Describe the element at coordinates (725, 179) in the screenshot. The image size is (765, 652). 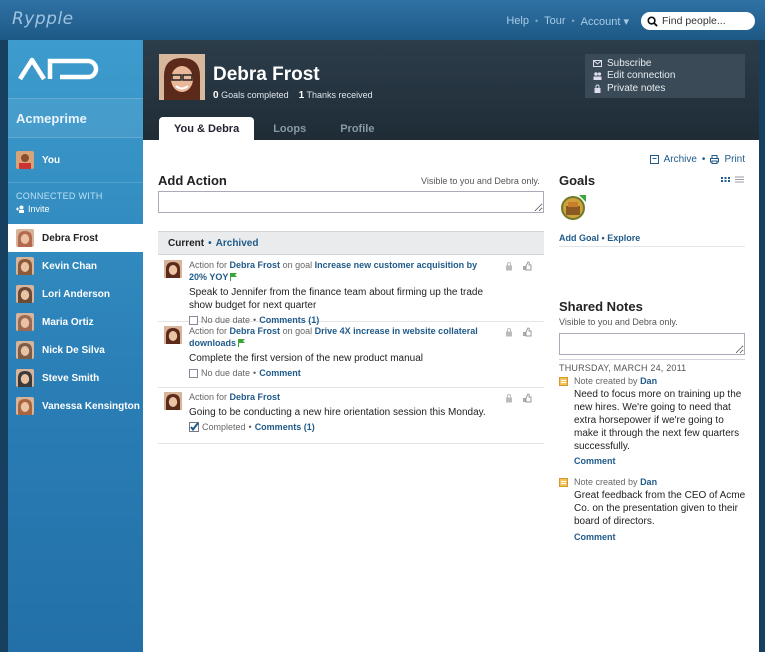
I see `grid-view-icon` at that location.